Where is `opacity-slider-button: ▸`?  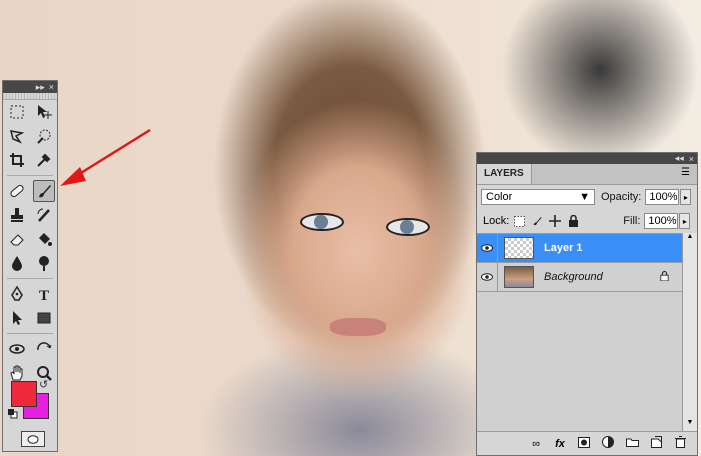
opacity-slider-button: ▸ is located at coordinates (686, 197).